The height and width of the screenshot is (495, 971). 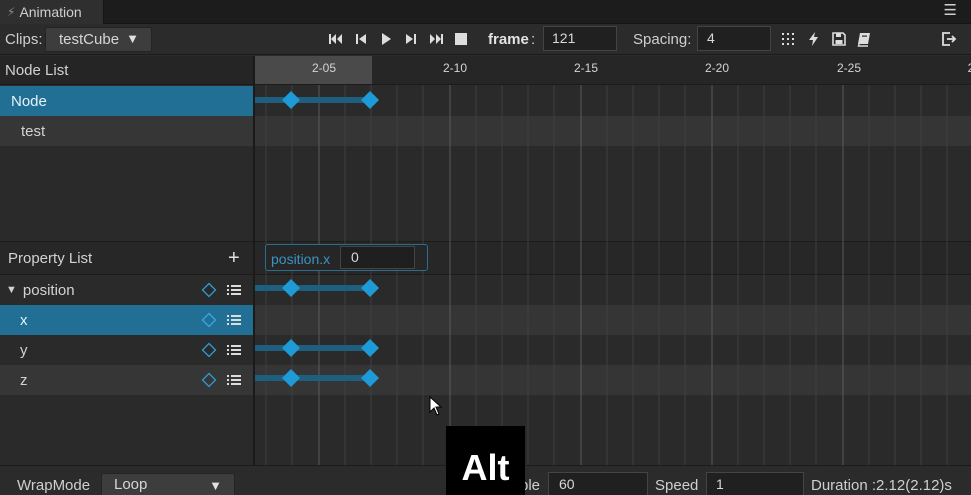 I want to click on property-editor-name: position.x, so click(x=301, y=259).